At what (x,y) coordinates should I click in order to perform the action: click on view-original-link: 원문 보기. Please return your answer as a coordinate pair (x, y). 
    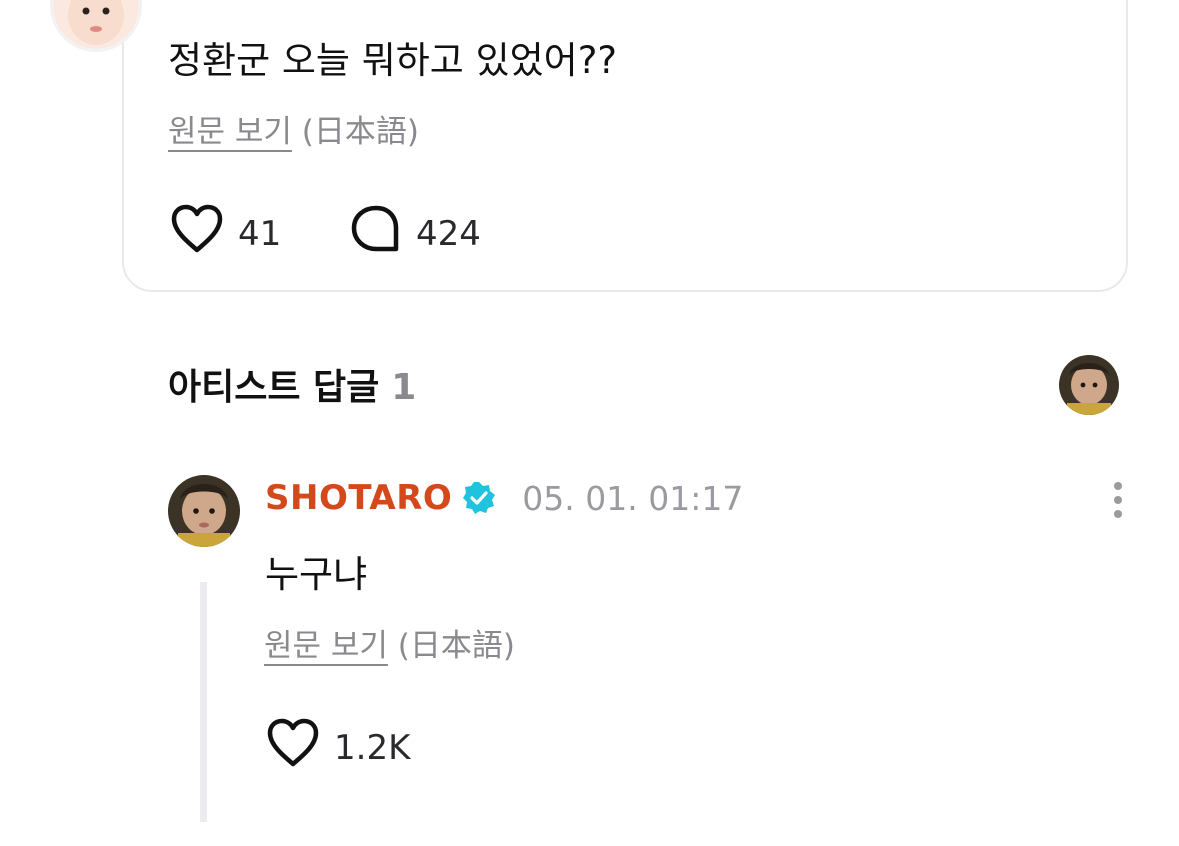
    Looking at the image, I should click on (230, 132).